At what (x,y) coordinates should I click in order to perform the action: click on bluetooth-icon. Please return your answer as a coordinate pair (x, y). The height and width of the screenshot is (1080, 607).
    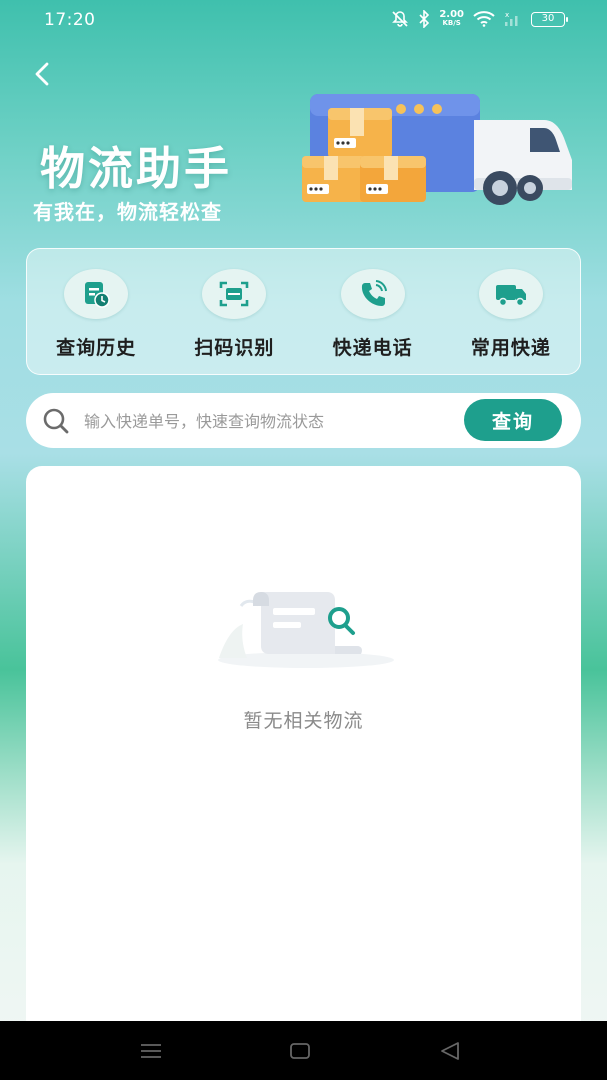
    Looking at the image, I should click on (424, 19).